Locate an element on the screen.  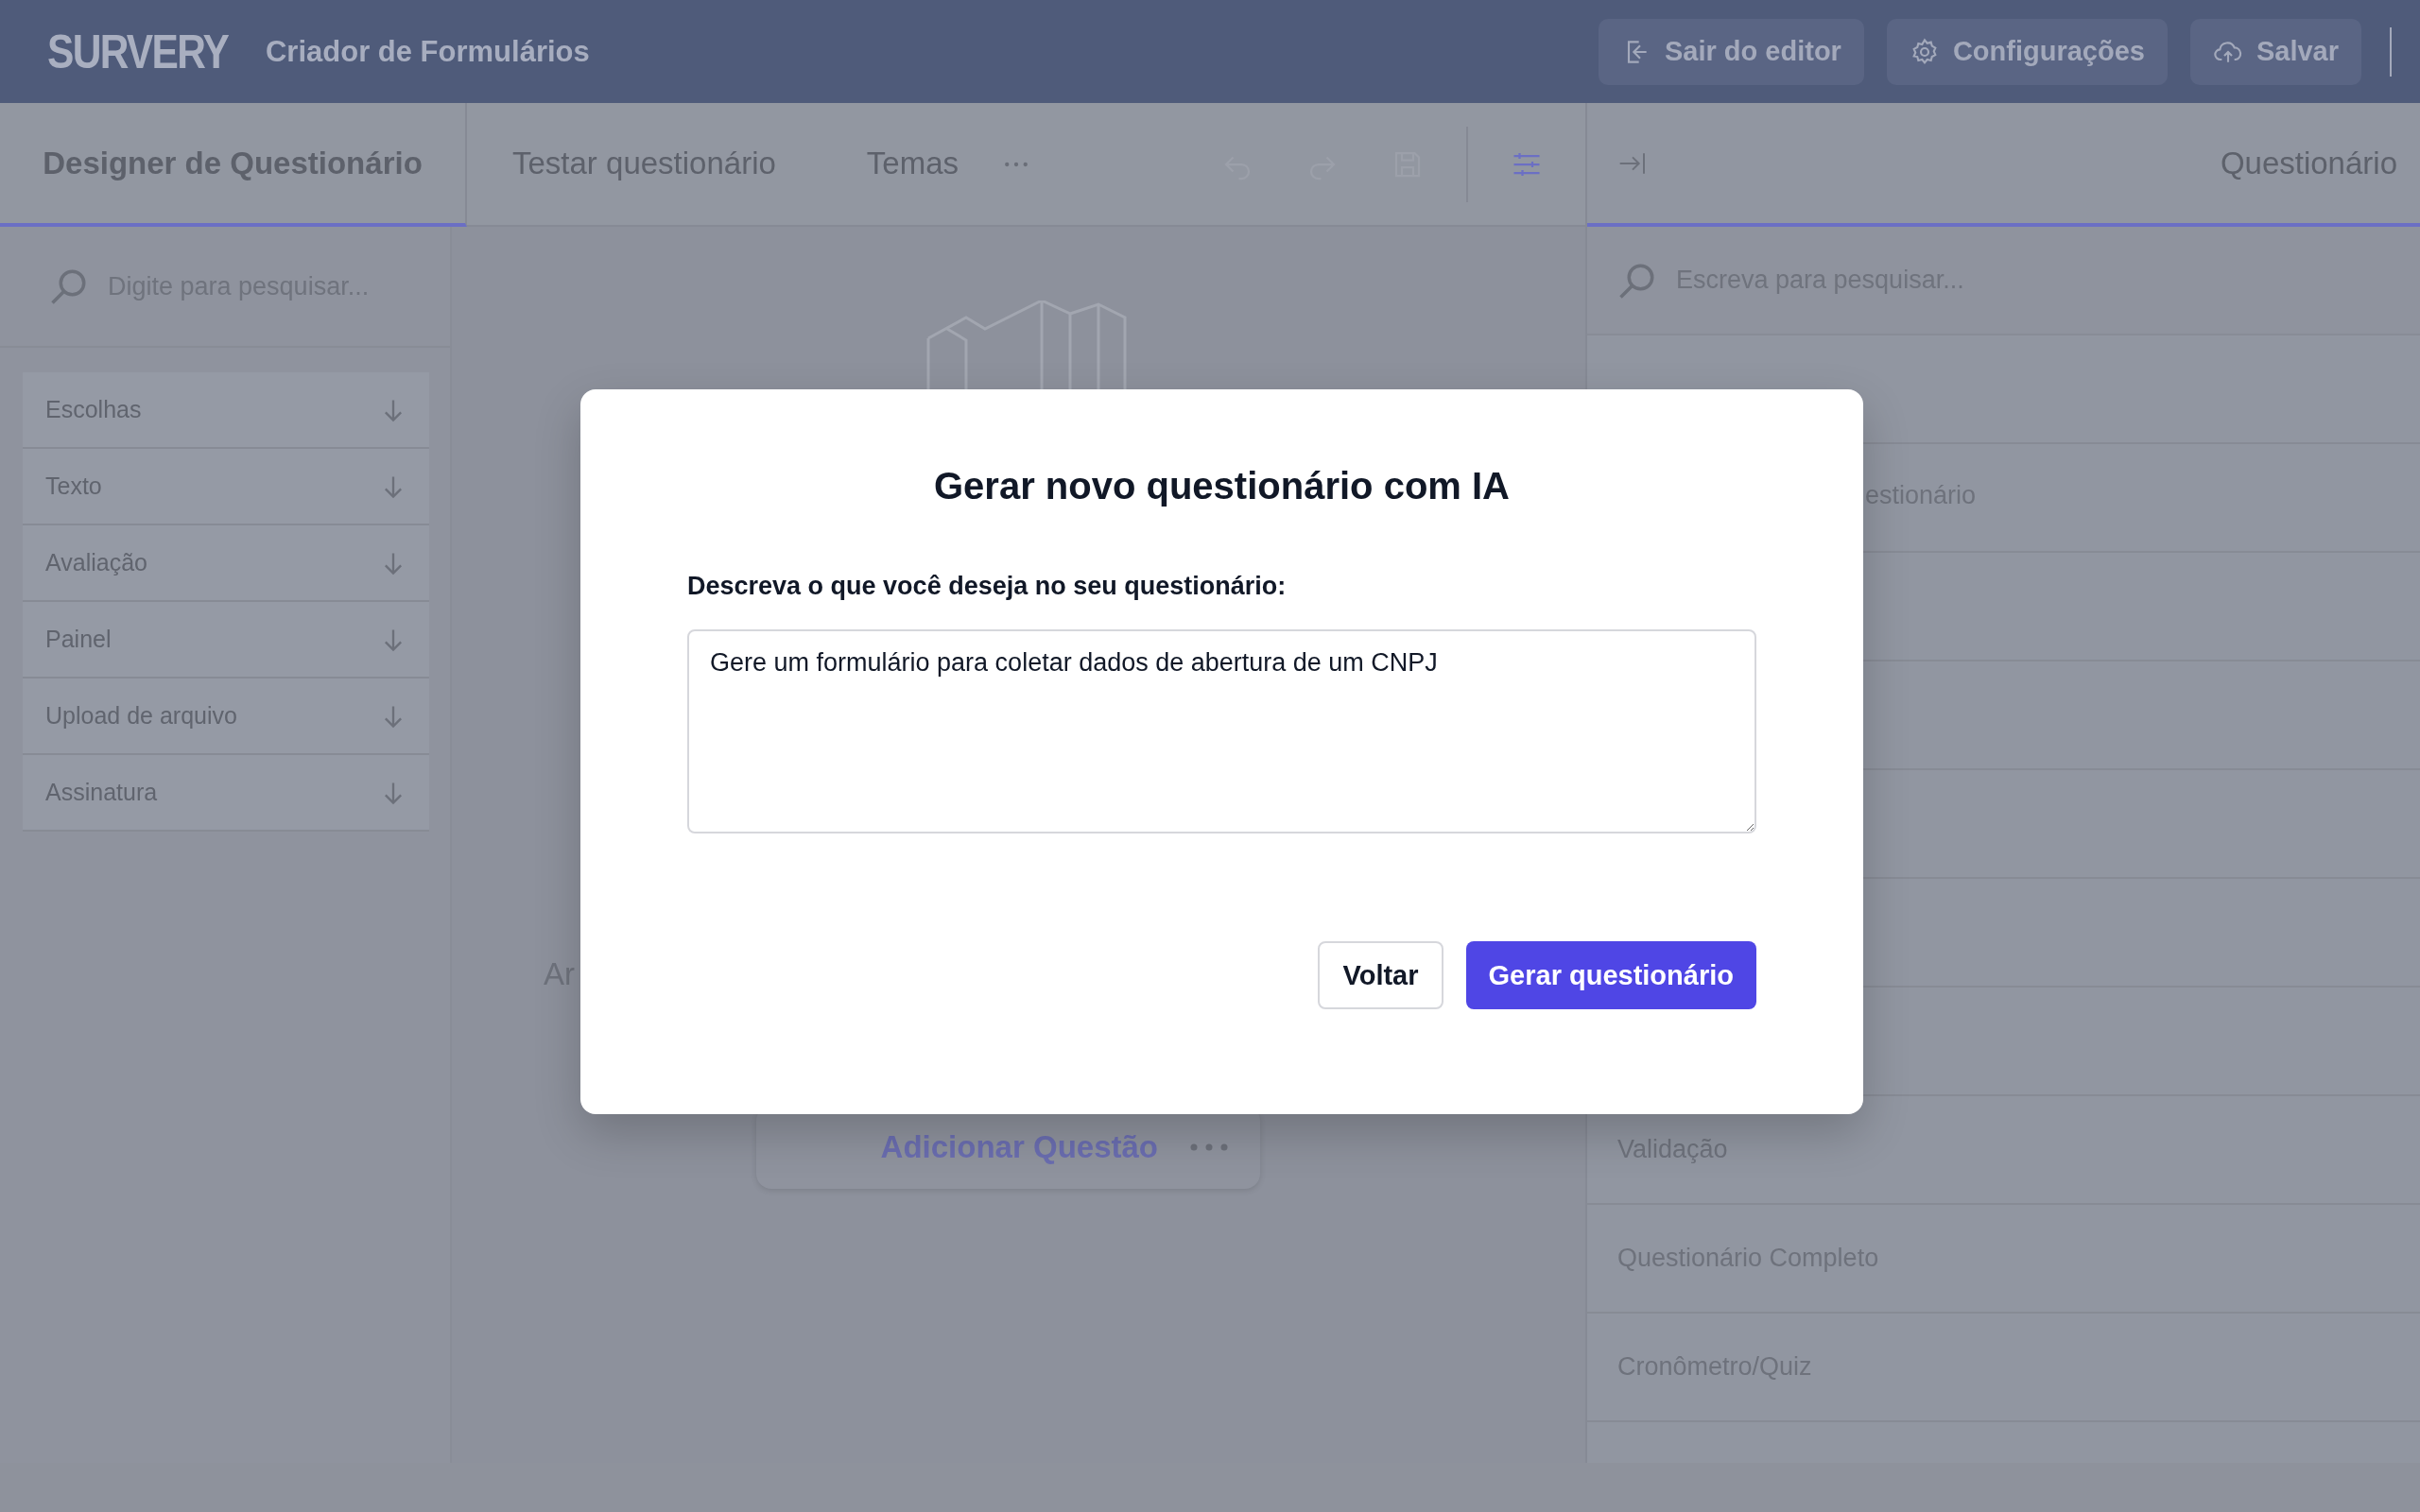
field-label: Descreva o que você deseja no seu questionário: is located at coordinates (987, 586).